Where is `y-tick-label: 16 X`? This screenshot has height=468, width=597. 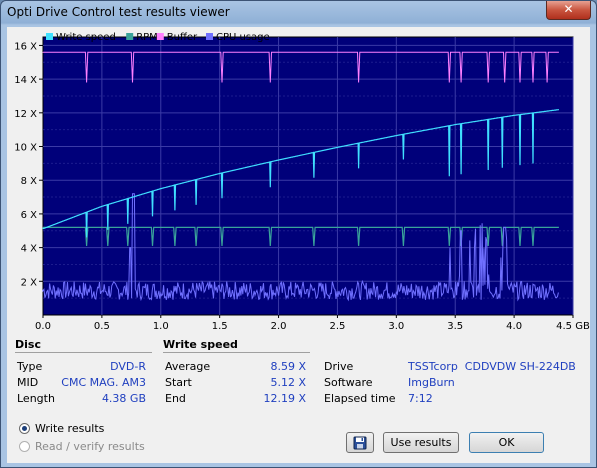
y-tick-label: 16 X is located at coordinates (25, 46).